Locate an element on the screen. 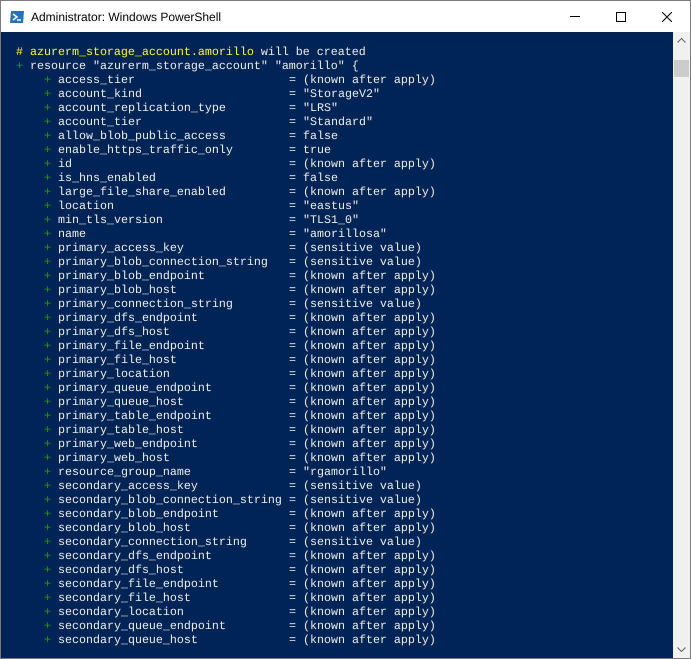 This screenshot has width=691, height=659. attribute-name: primary_access_key is located at coordinates (121, 248).